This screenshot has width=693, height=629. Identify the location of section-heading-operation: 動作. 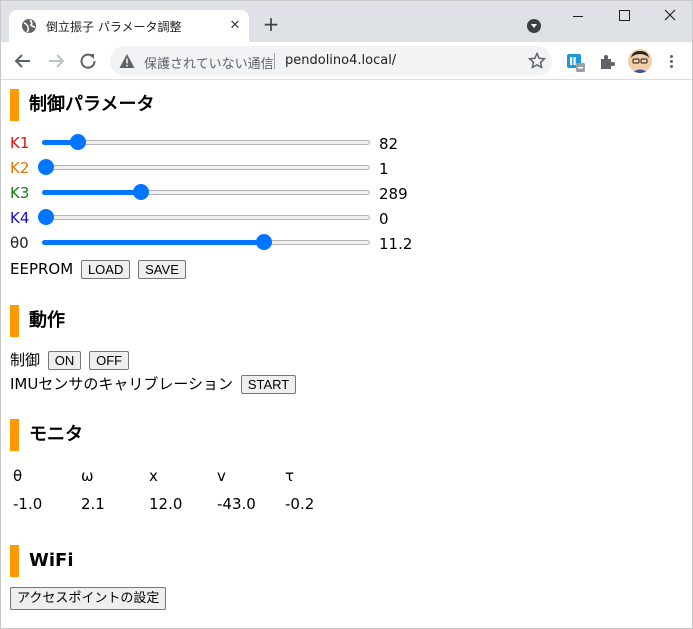
(37, 321).